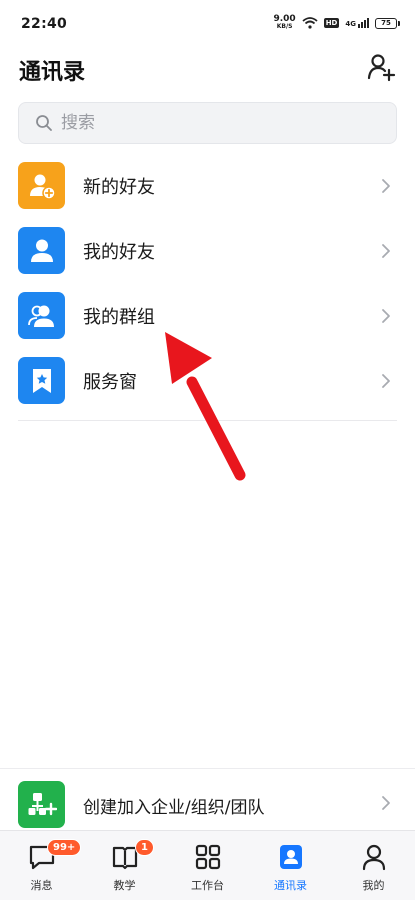 This screenshot has height=900, width=415. I want to click on menu-item-label: 我的好友, so click(119, 252).